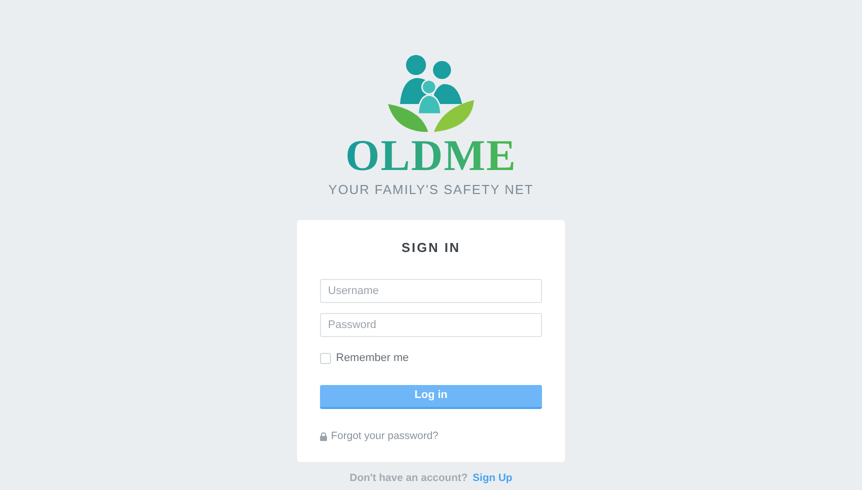  I want to click on sign-up-link: Sign Up, so click(492, 479).